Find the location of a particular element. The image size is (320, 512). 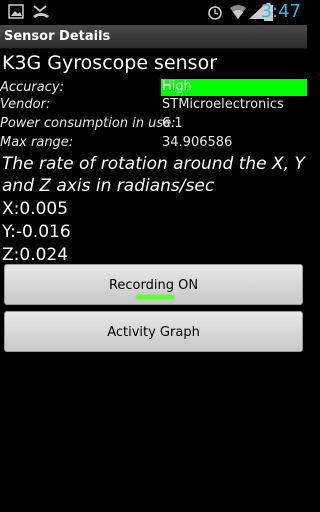

image-icon is located at coordinates (16, 13).